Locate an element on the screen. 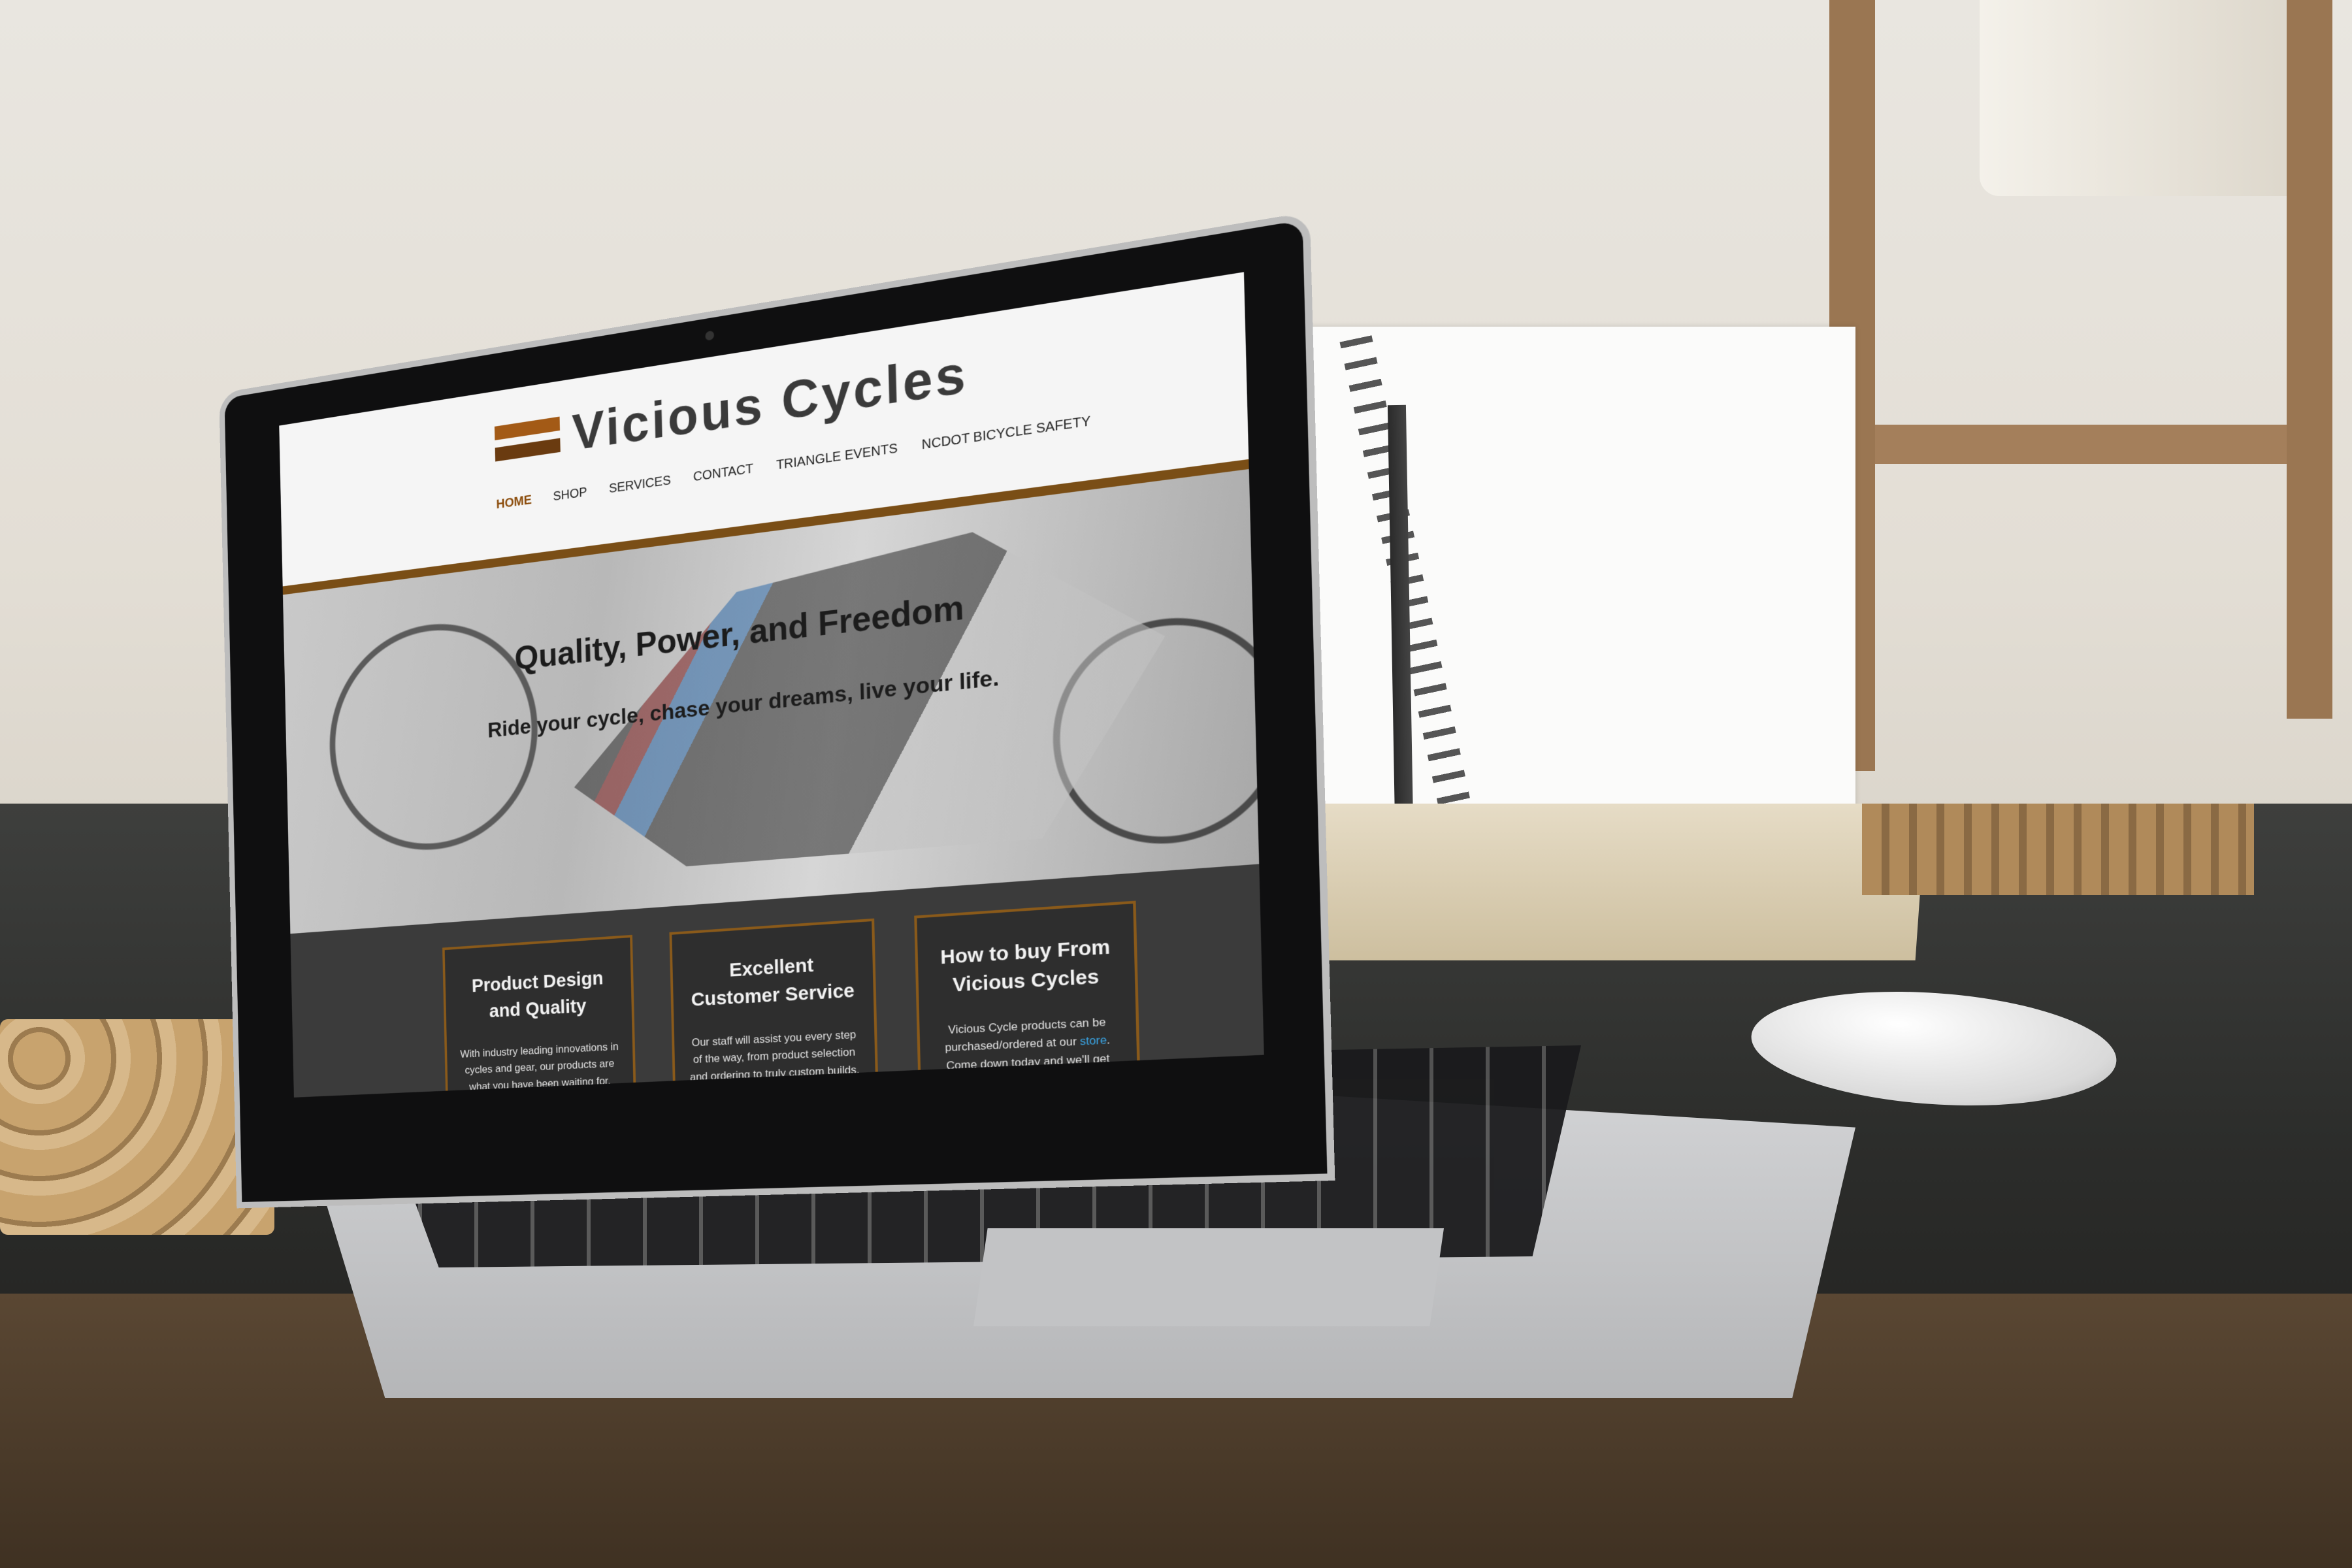  notebook-stand is located at coordinates (1601, 882).